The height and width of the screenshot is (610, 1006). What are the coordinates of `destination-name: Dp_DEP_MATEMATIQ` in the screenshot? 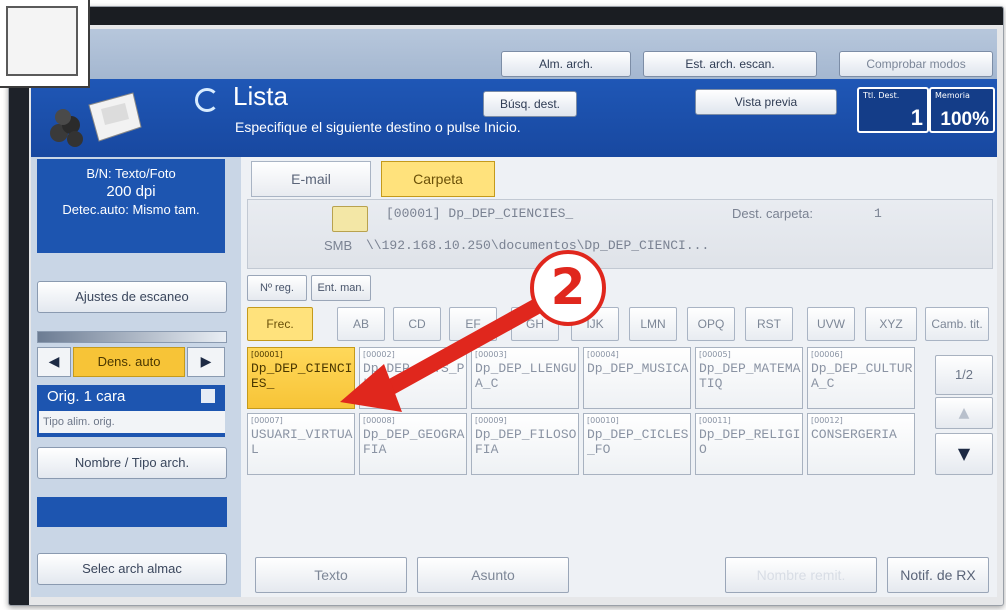 It's located at (750, 376).